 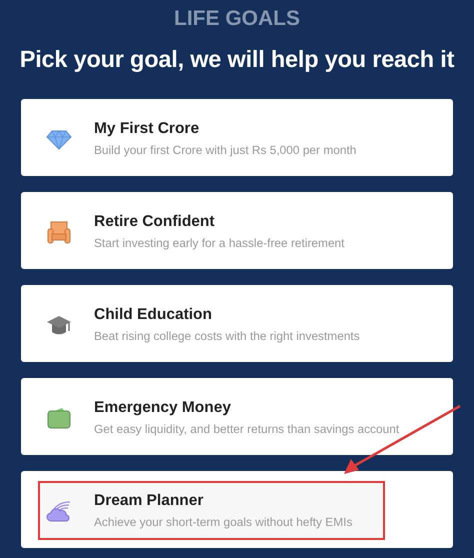 I want to click on goal-title: Retire Confident, so click(x=155, y=222).